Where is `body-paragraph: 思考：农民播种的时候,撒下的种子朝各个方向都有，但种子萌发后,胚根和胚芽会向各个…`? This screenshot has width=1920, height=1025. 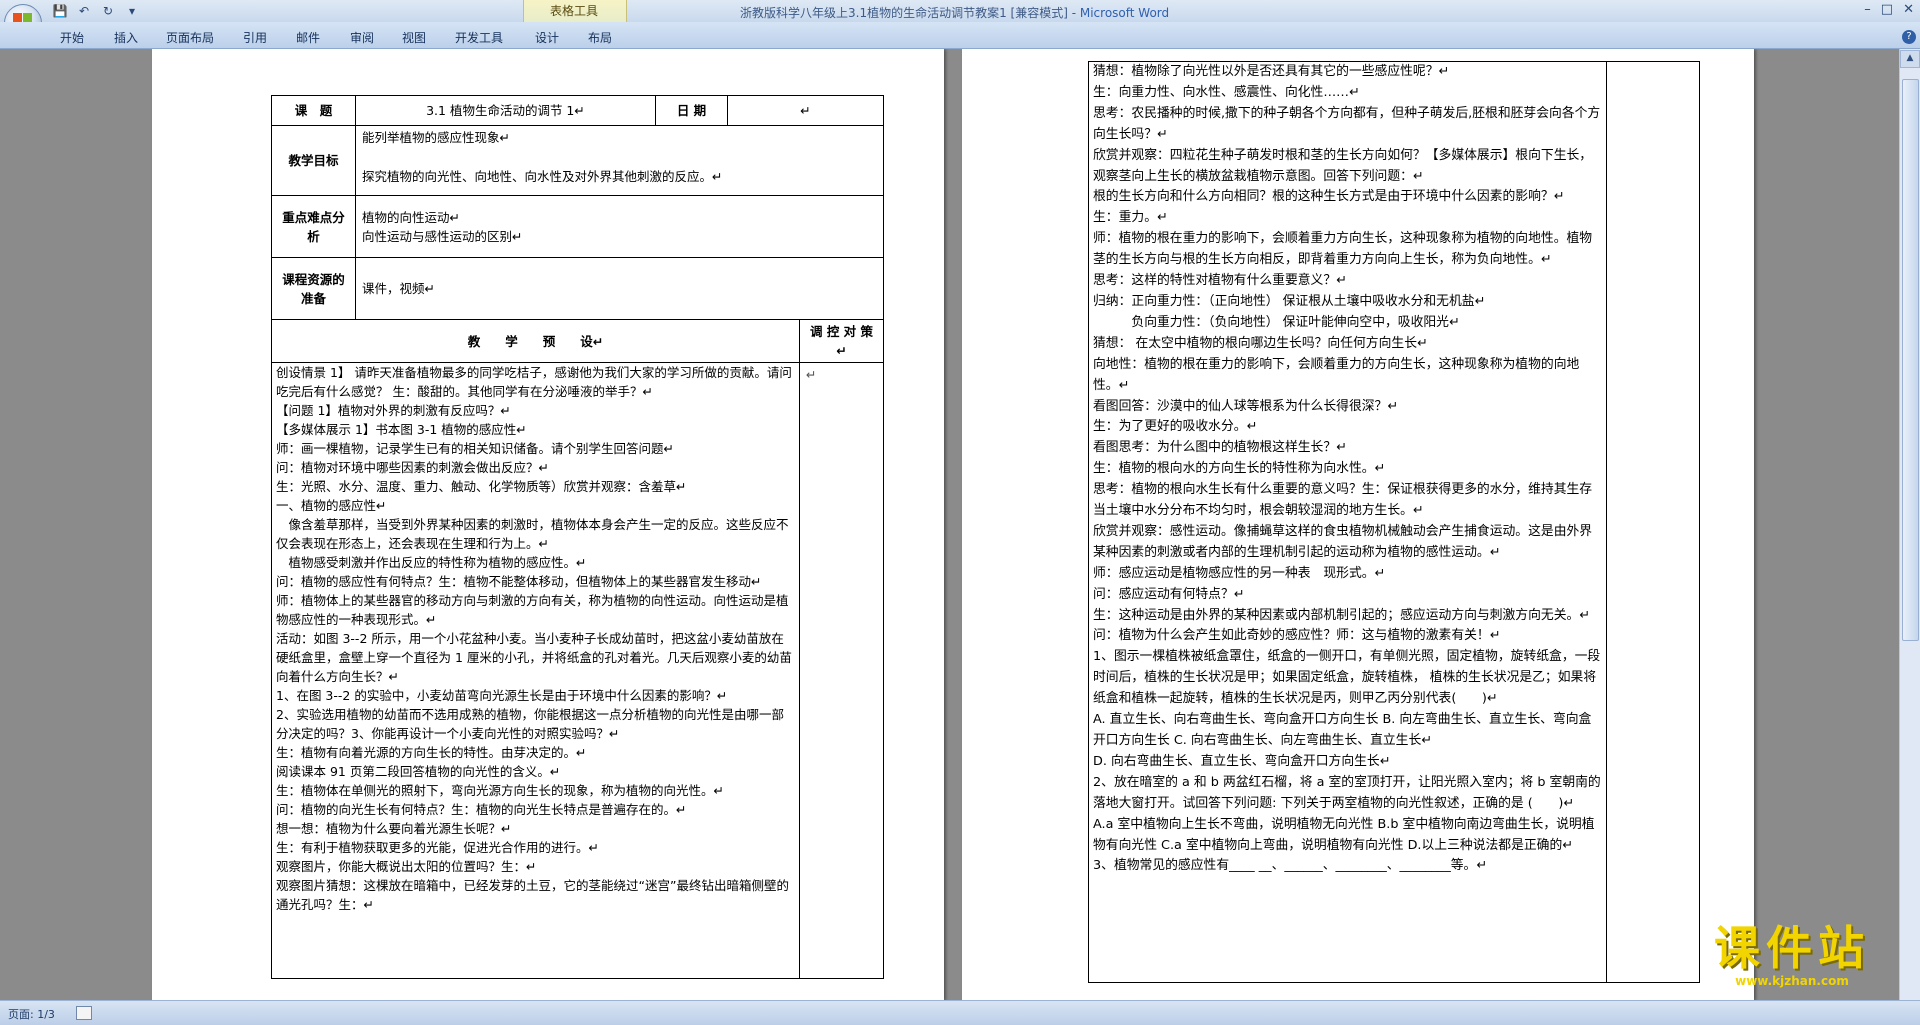
body-paragraph: 思考：农民播种的时候,撒下的种子朝各个方向都有，但种子萌发后,胚根和胚芽会向各个… is located at coordinates (1347, 123).